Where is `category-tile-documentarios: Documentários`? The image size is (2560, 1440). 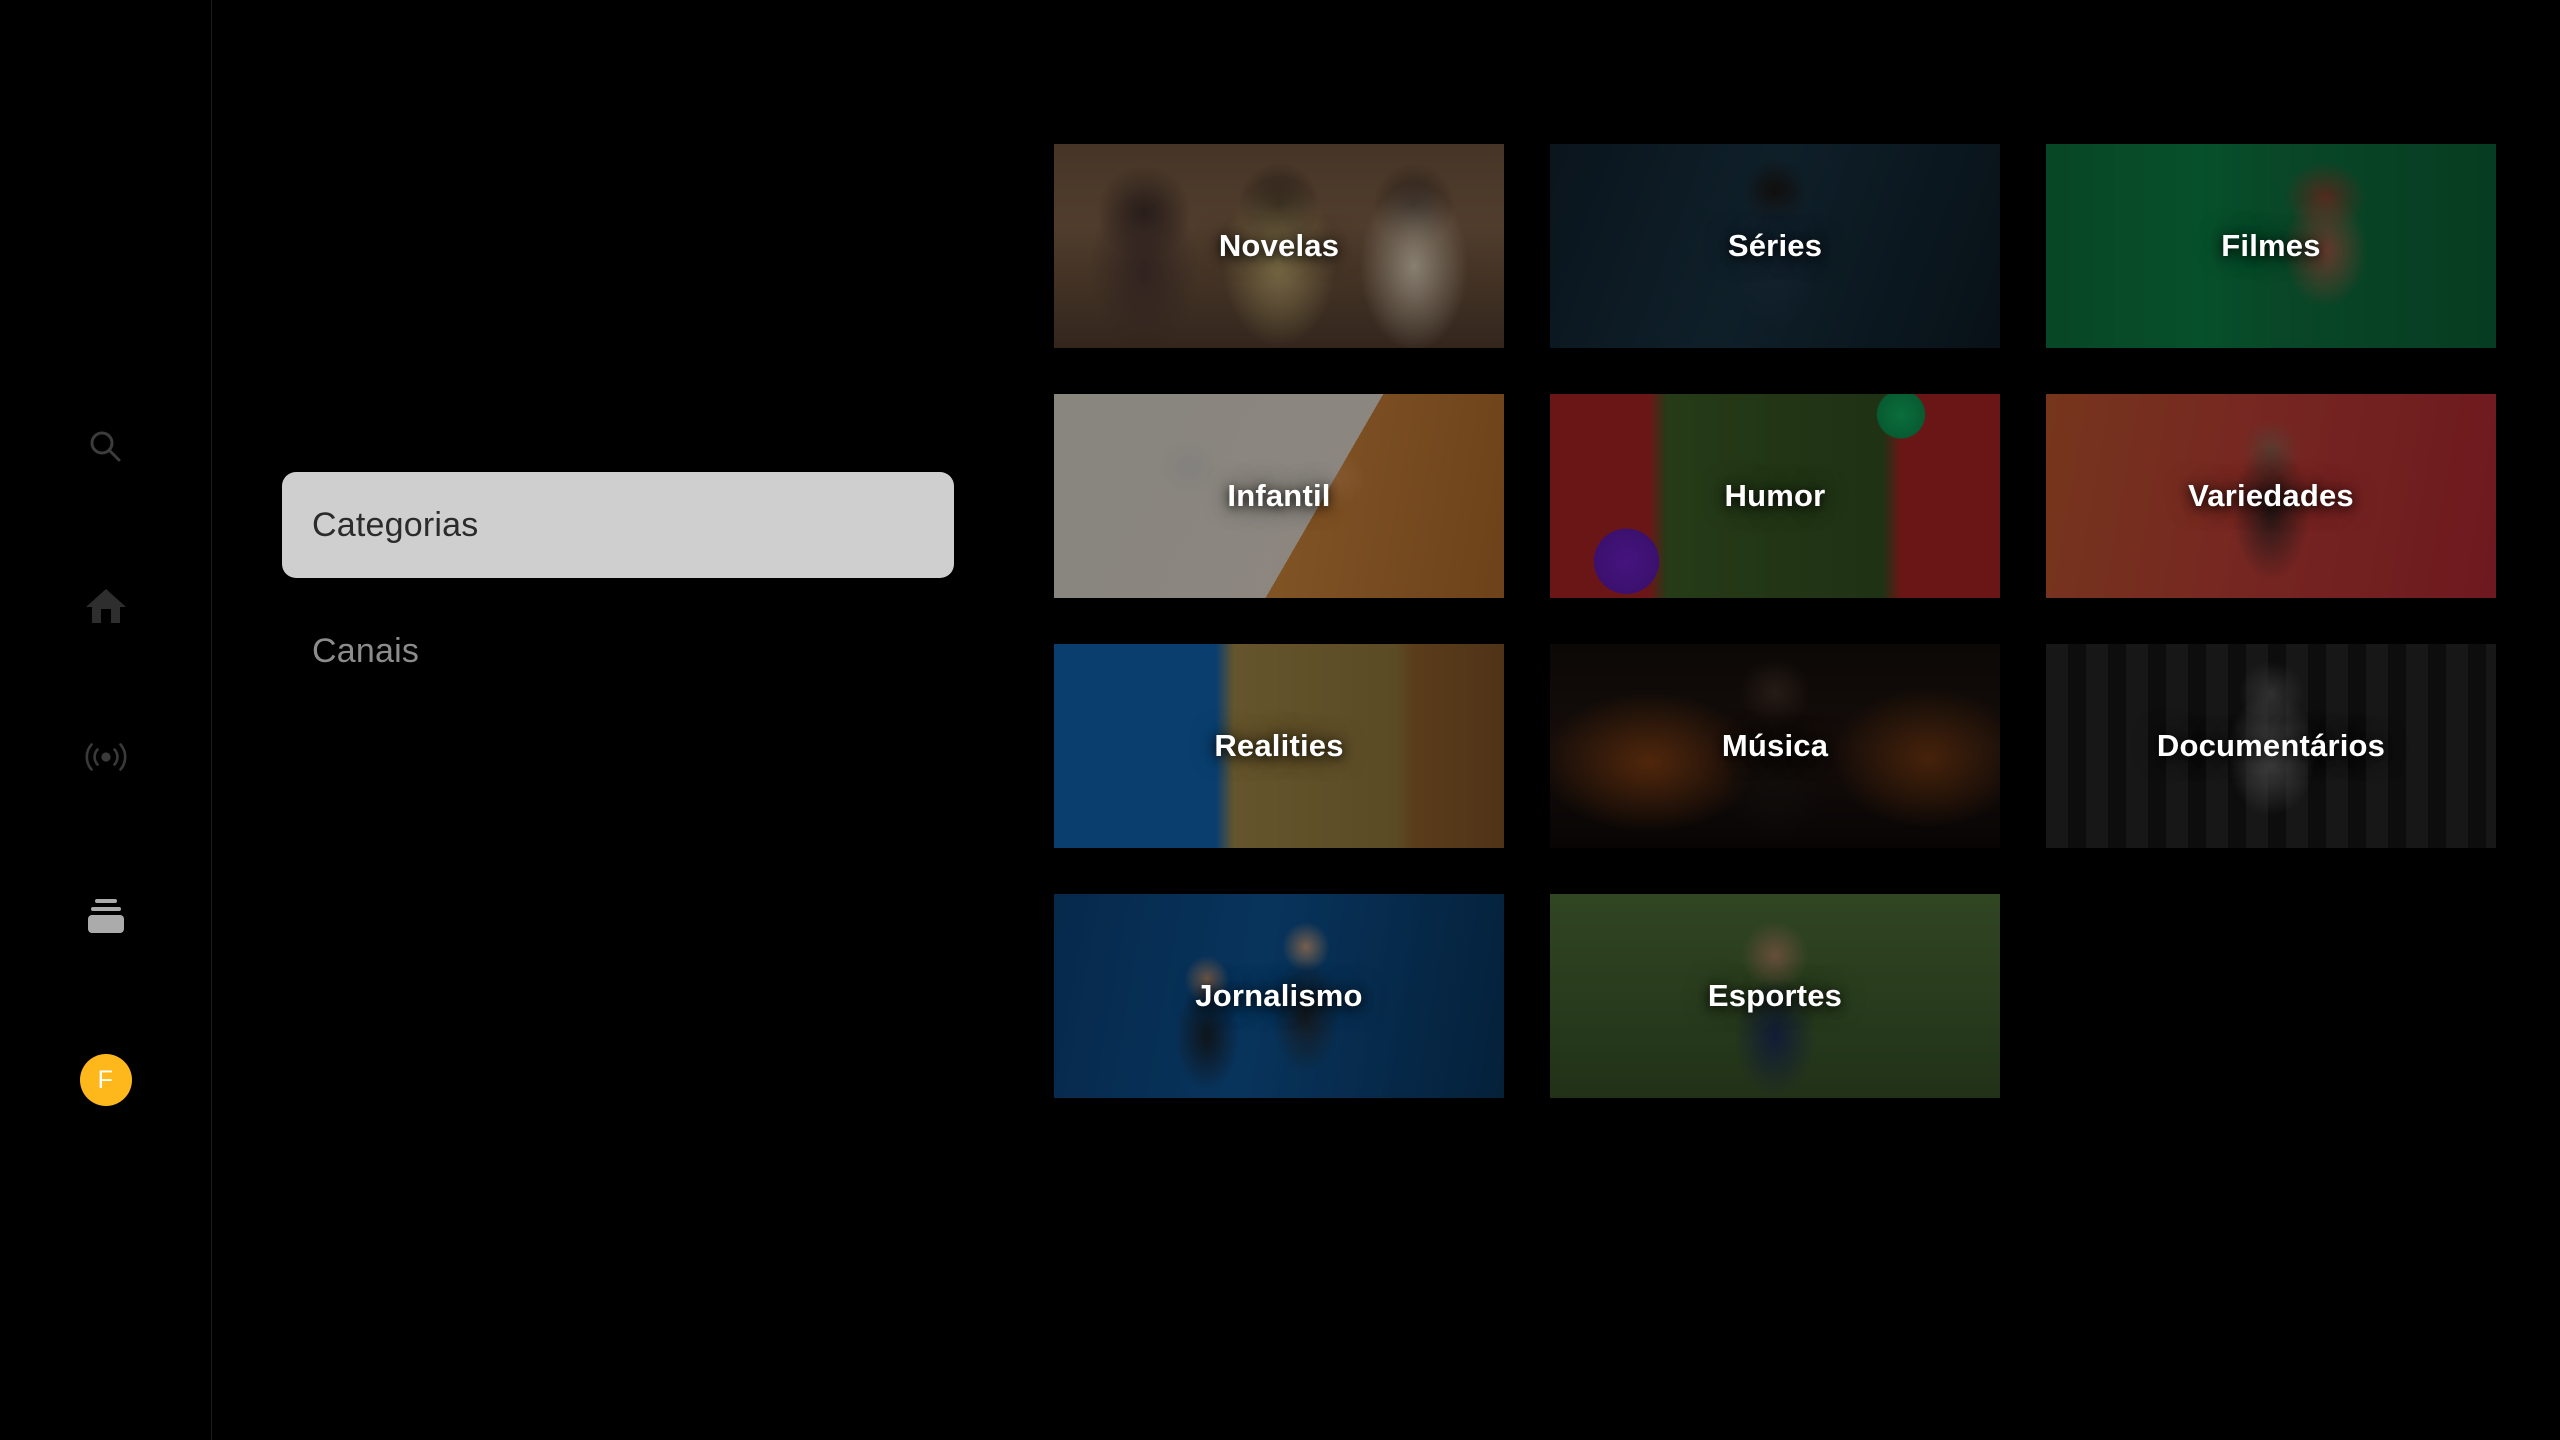 category-tile-documentarios: Documentários is located at coordinates (2271, 746).